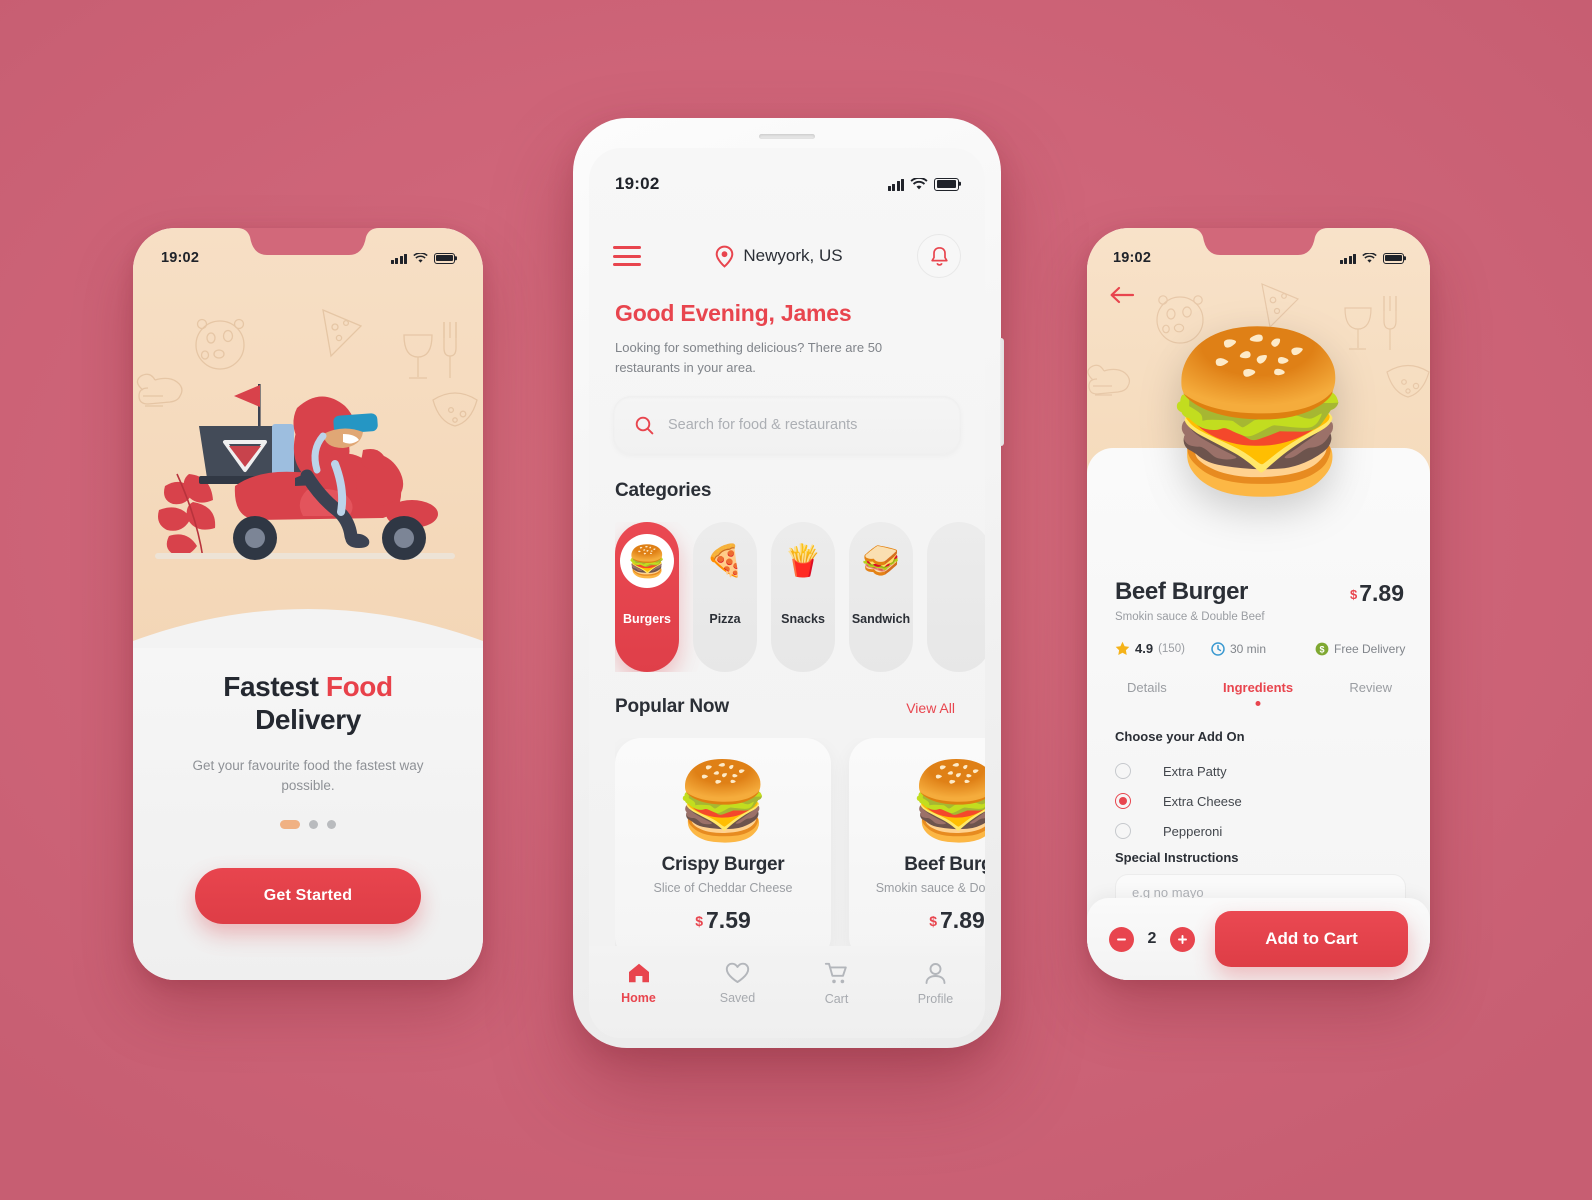 This screenshot has height=1200, width=1592. I want to click on cart-icon, so click(835, 973).